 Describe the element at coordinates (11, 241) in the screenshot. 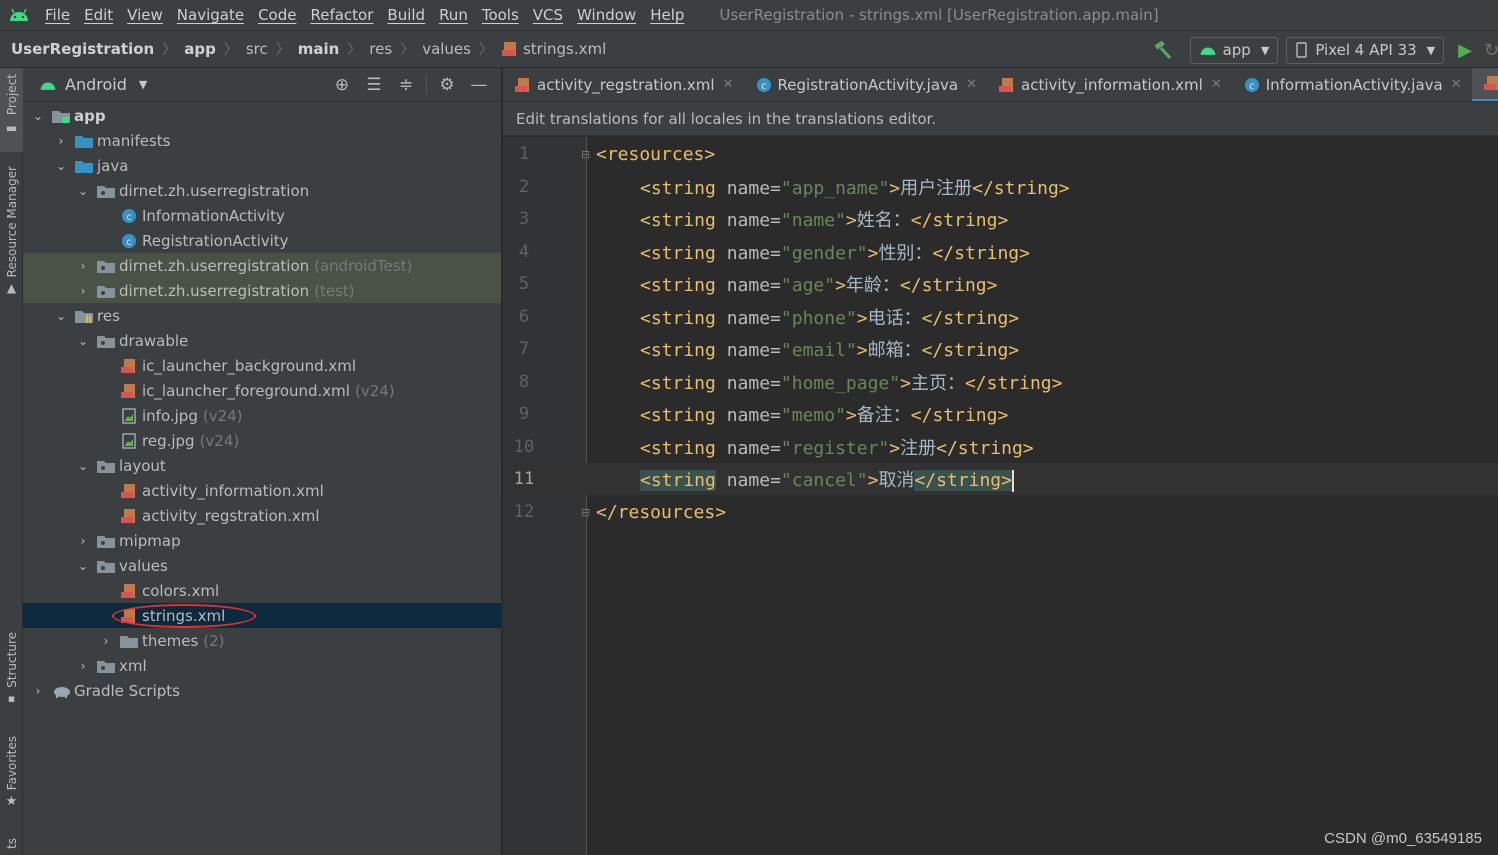

I see `resource-manager-tab: Resource Manager ▲` at that location.